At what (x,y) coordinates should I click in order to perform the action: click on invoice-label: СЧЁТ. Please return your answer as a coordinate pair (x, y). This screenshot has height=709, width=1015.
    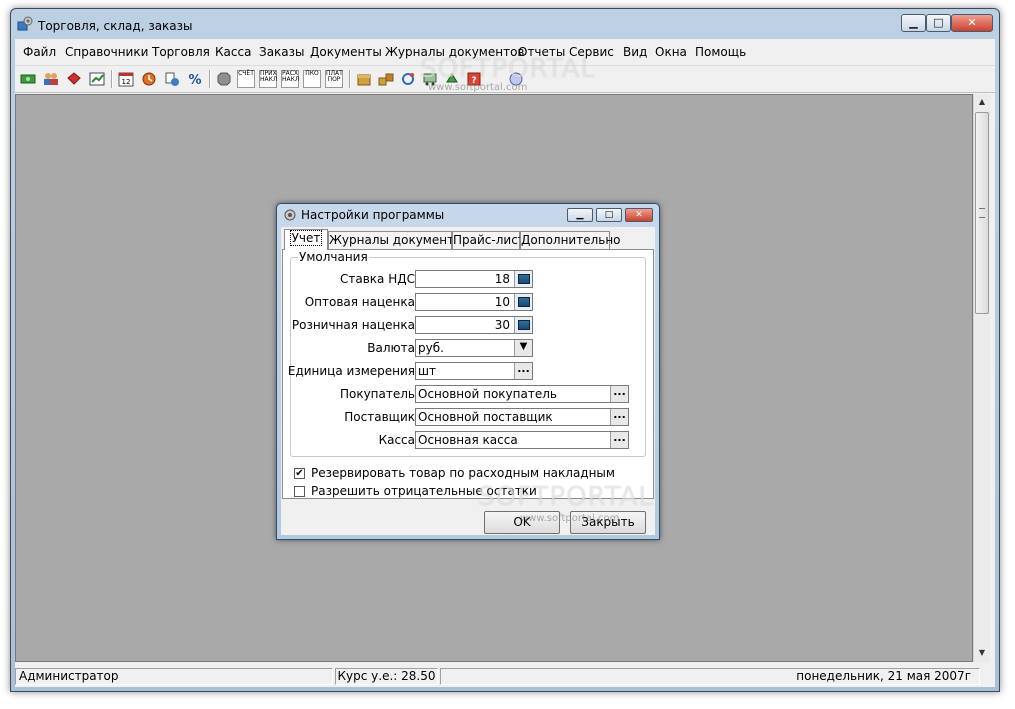
    Looking at the image, I should click on (246, 73).